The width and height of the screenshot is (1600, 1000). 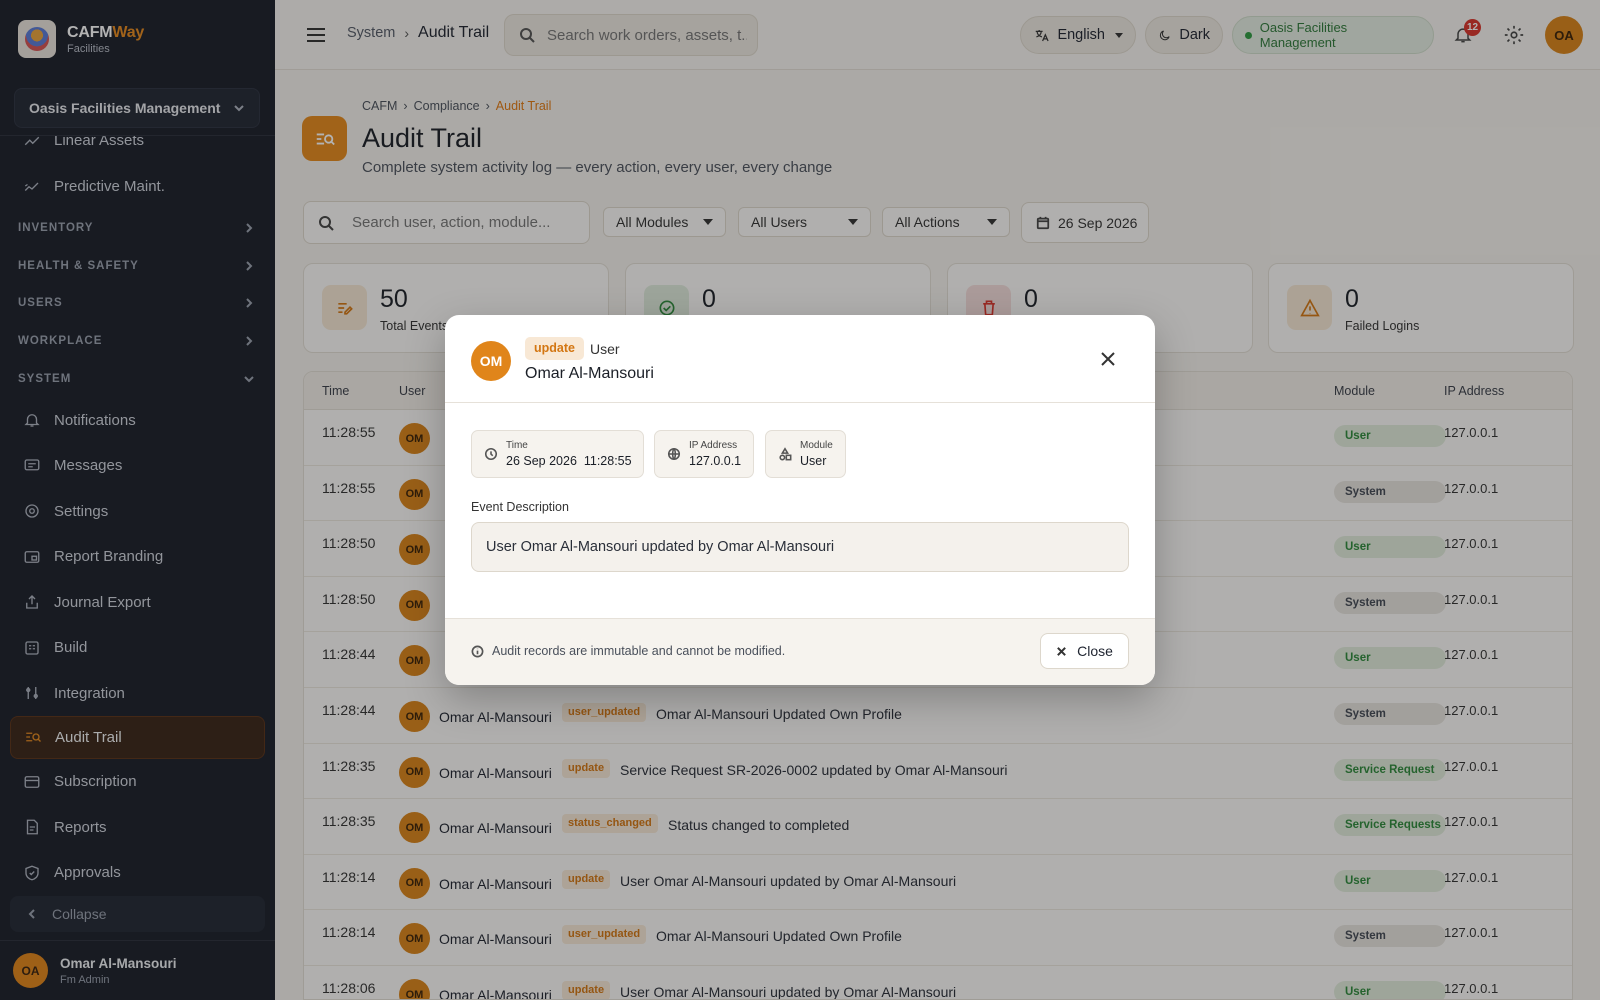 I want to click on ip-chip: IP Address 127.0.0.1, so click(x=704, y=454).